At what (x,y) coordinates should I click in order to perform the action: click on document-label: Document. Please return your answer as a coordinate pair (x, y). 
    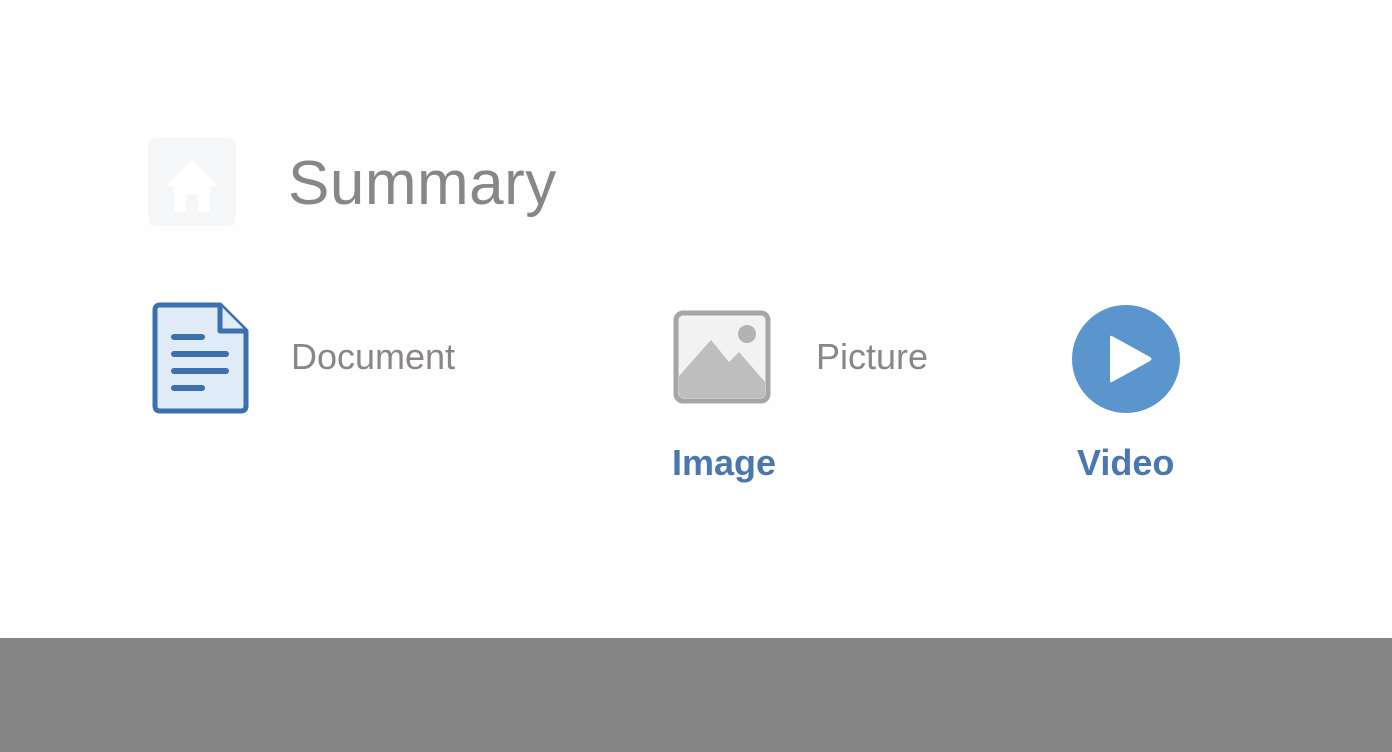
    Looking at the image, I should click on (373, 357).